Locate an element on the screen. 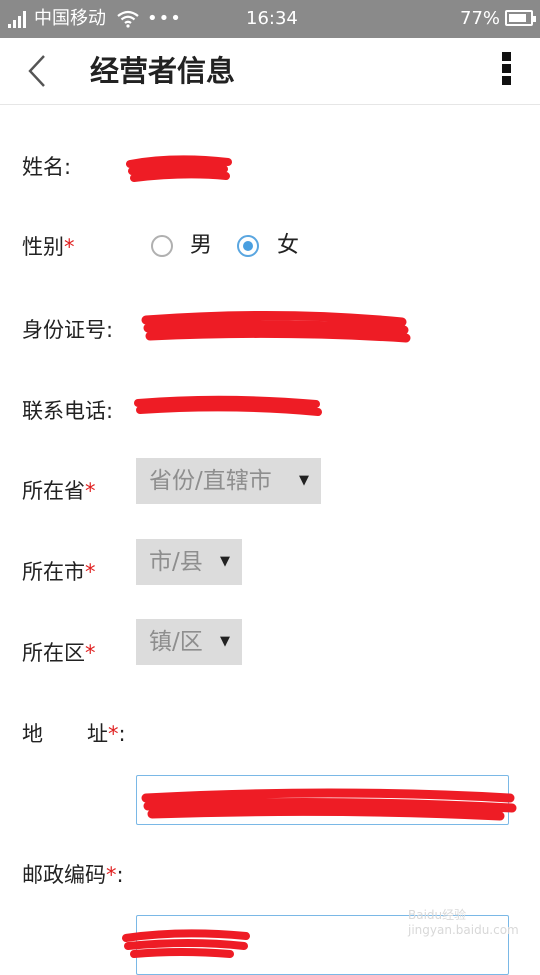  gender-male-radio is located at coordinates (162, 246).